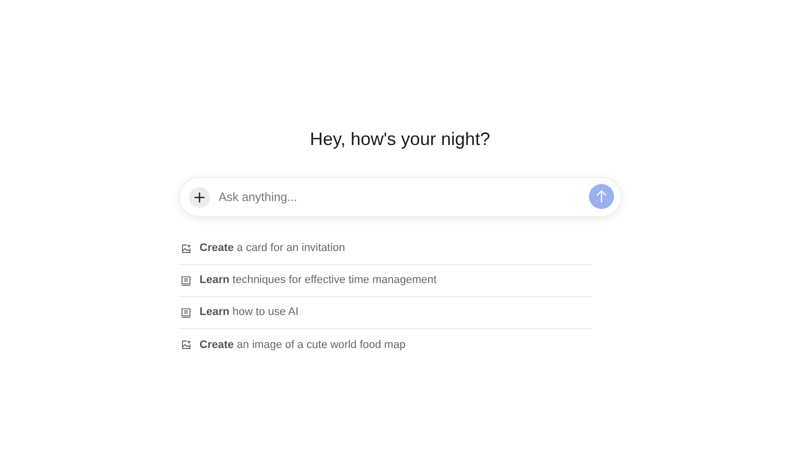  I want to click on suggestion-item: Create an image of a cute world food map, so click(385, 345).